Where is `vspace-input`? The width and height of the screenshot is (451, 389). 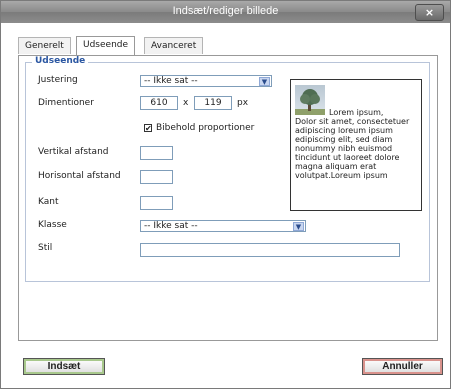
vspace-input is located at coordinates (156, 153).